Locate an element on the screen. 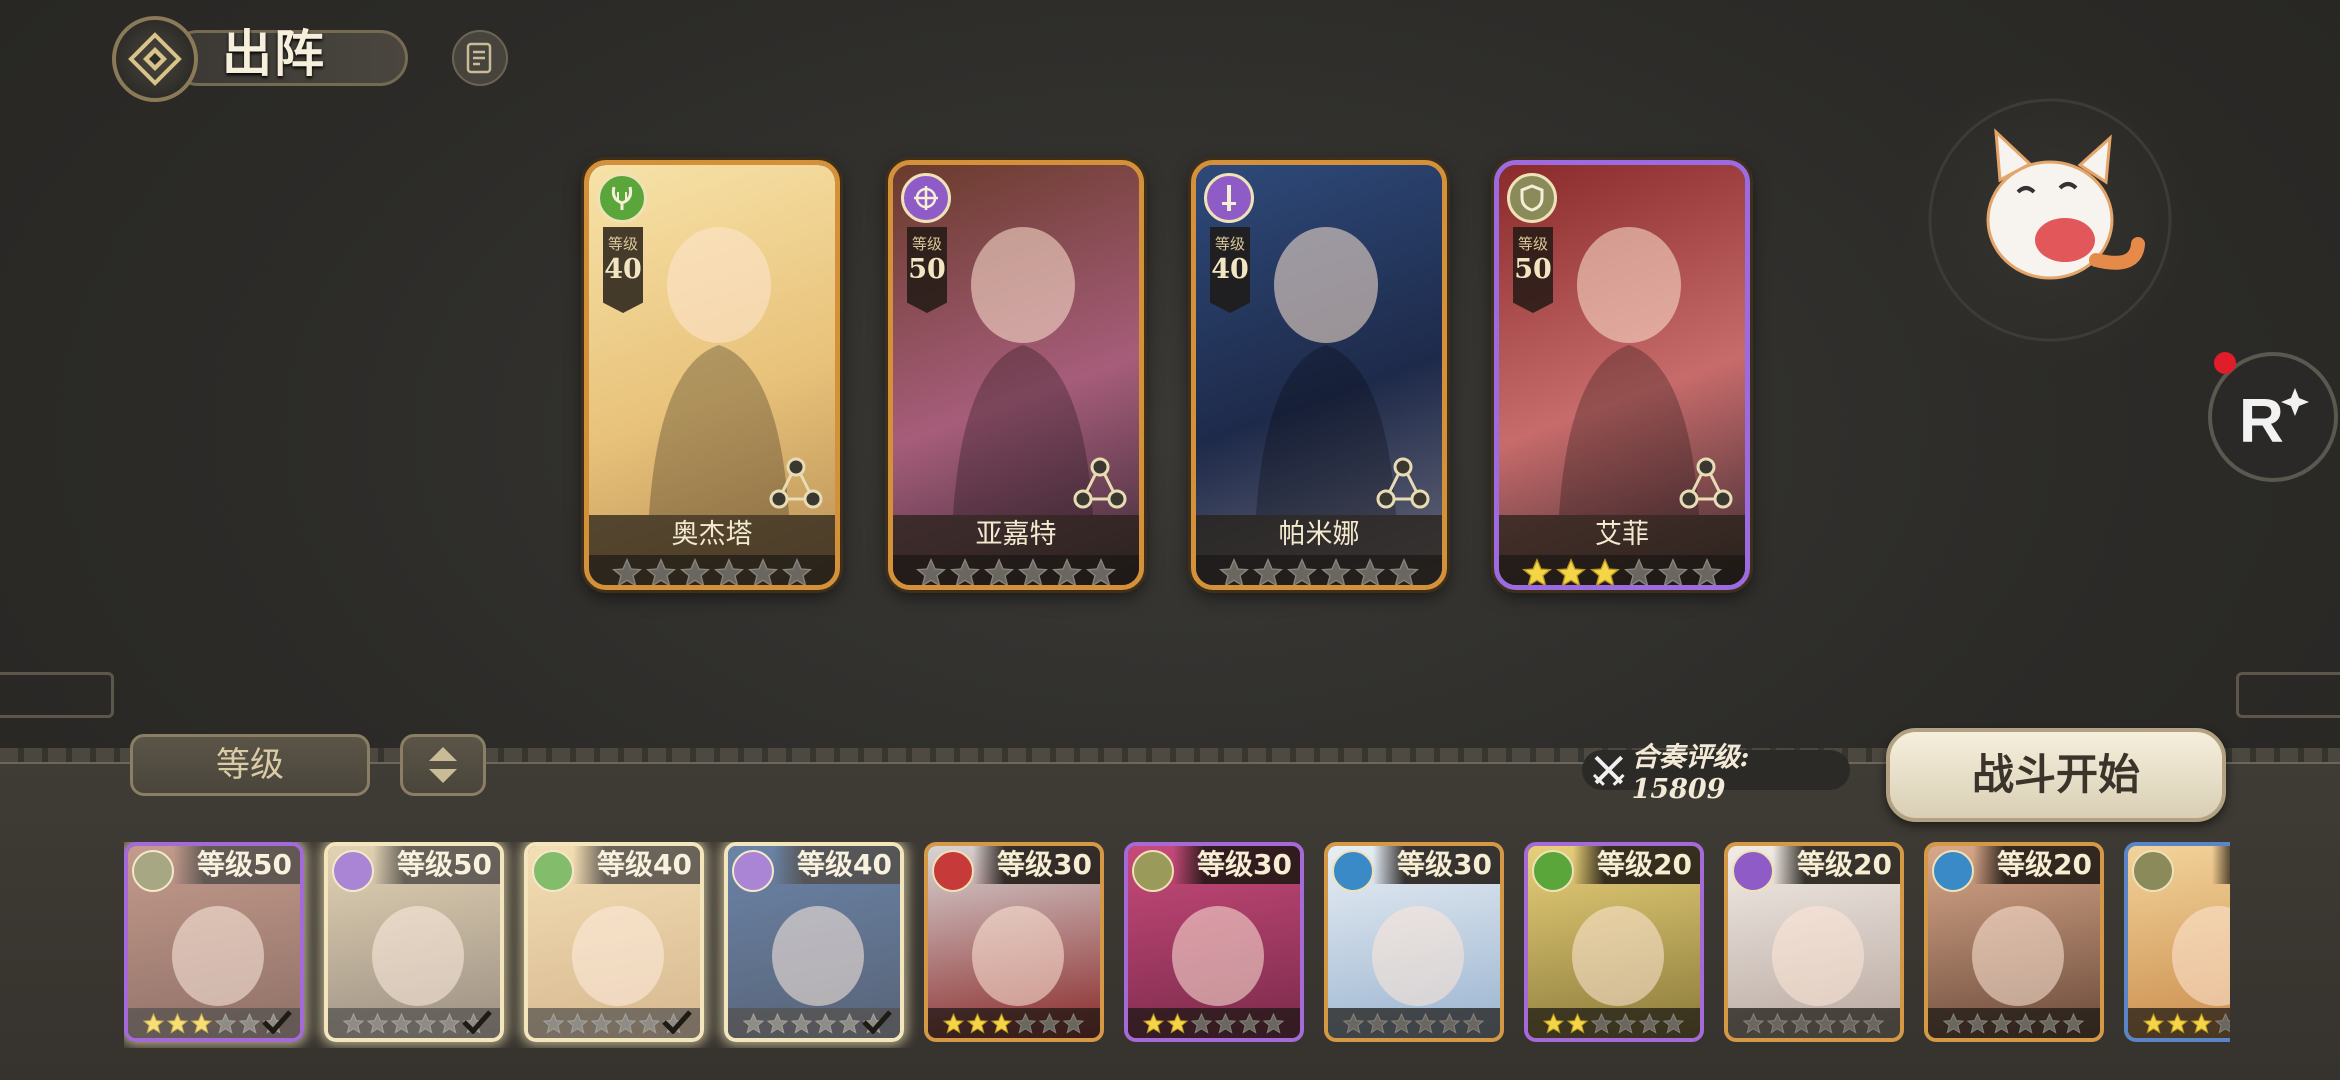 The width and height of the screenshot is (2340, 1080). ensemble-rating: 合奏评级: 15809 is located at coordinates (1716, 773).